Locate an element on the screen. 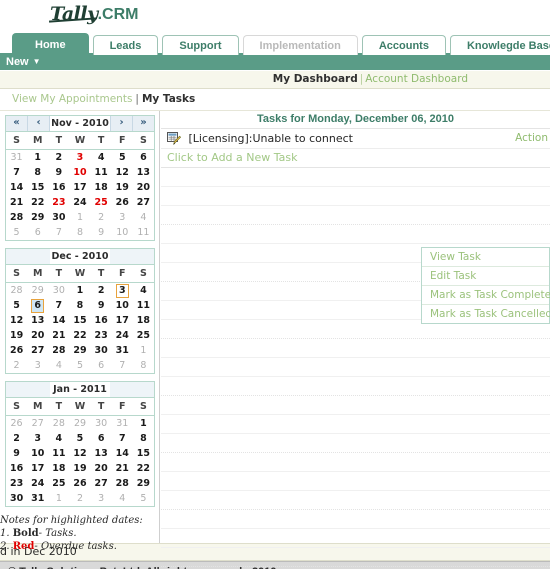 Image resolution: width=550 pixels, height=569 pixels. calendar-prev-icon: ‹ is located at coordinates (39, 123).